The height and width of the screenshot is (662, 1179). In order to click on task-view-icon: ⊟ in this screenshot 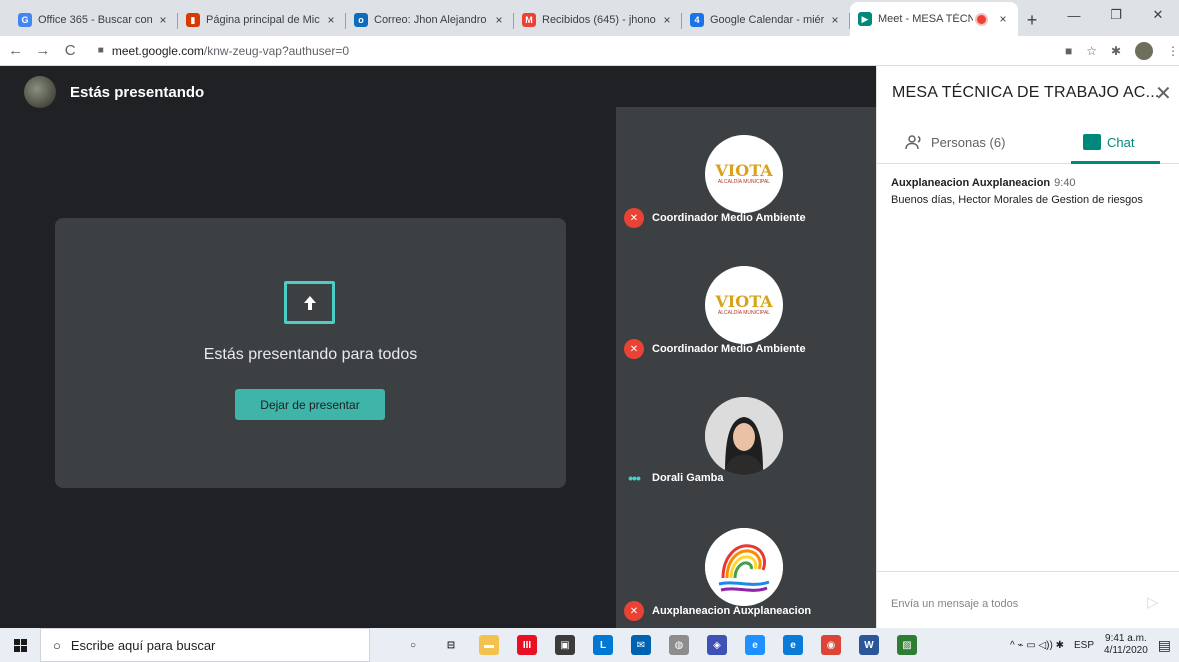, I will do `click(451, 645)`.